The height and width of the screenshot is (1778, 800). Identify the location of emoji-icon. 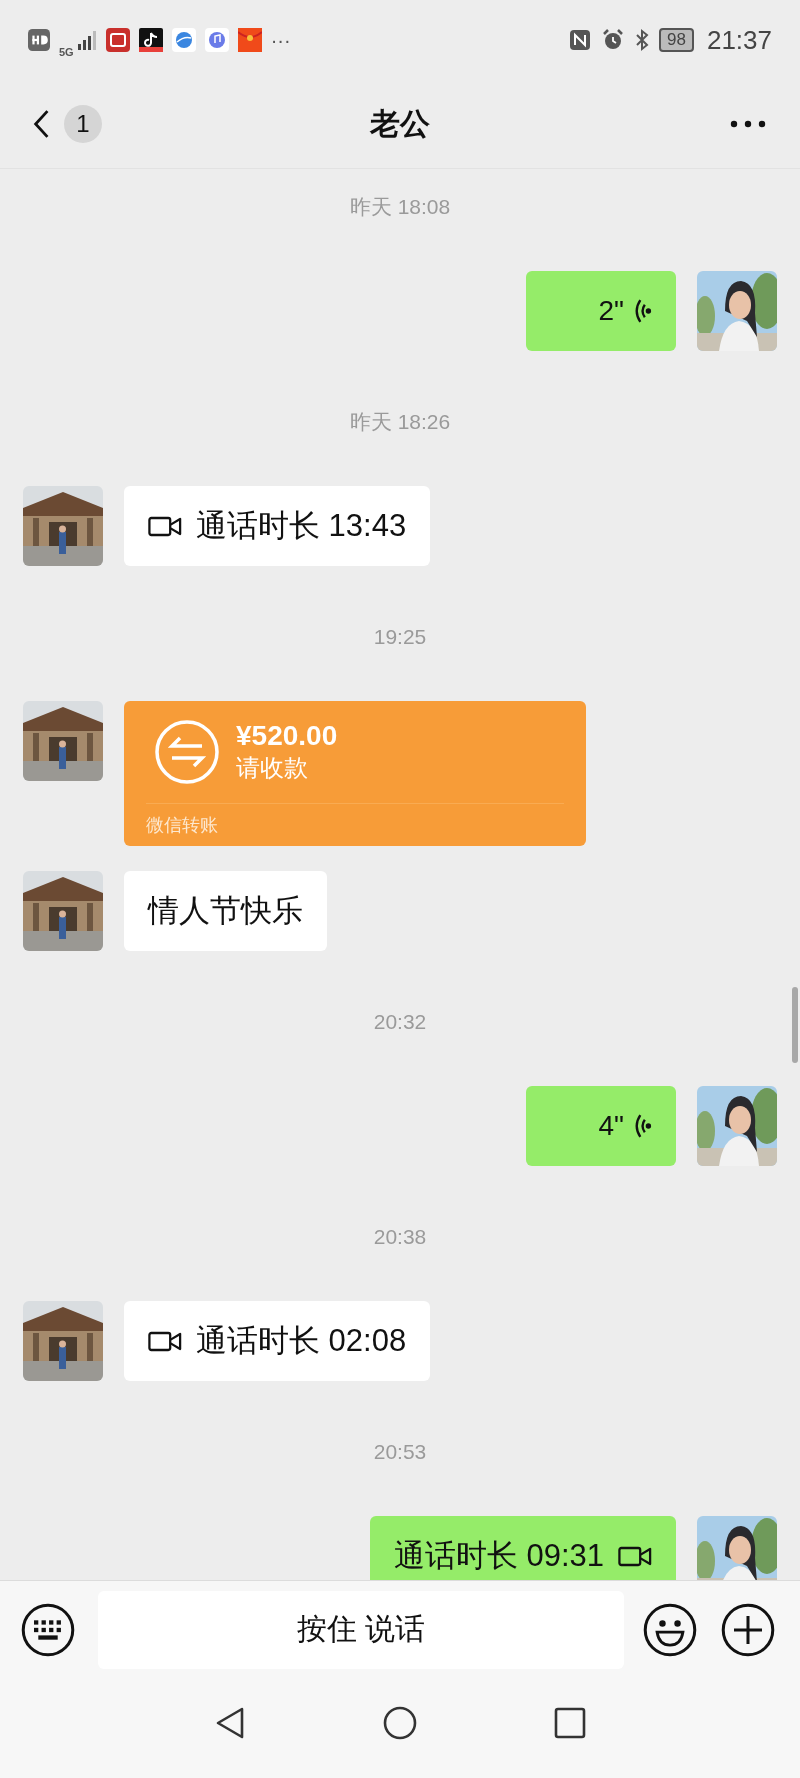
(670, 1629).